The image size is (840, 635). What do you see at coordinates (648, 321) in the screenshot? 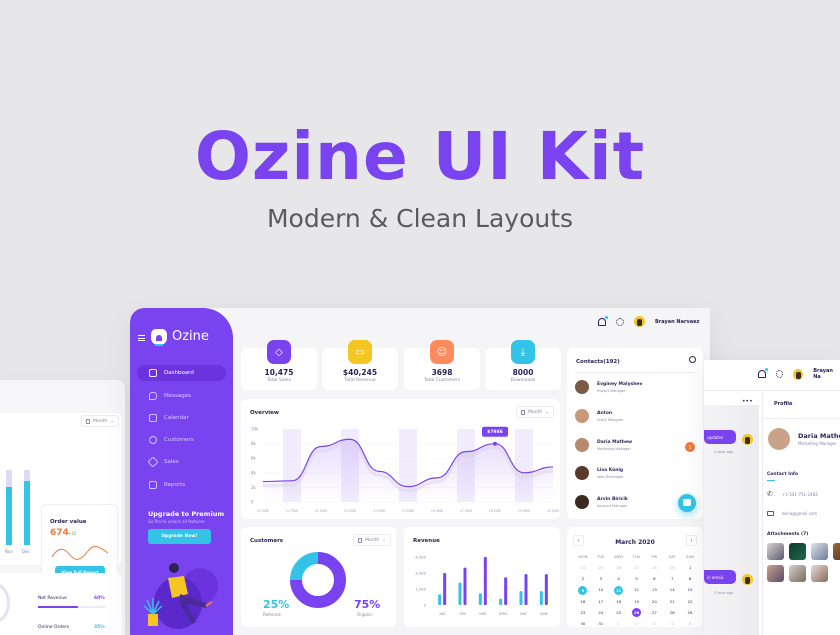
I see `top-bar: Brayan Narvaez` at bounding box center [648, 321].